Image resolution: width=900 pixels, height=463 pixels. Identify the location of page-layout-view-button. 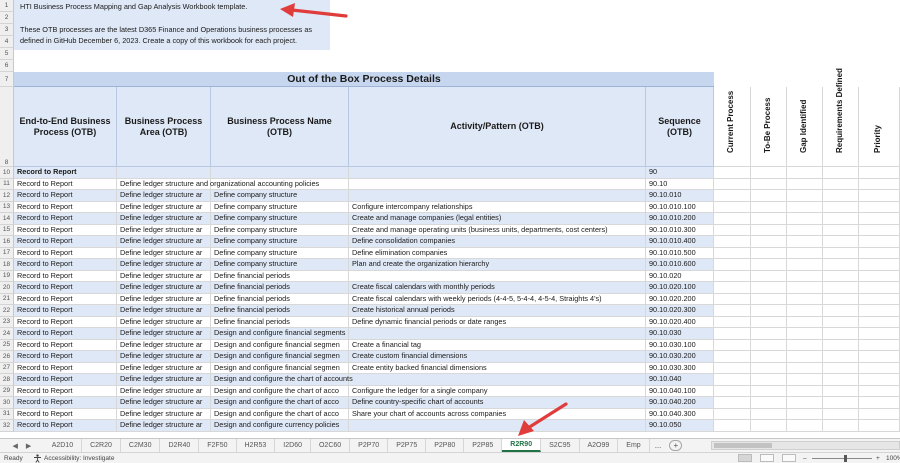
(767, 458).